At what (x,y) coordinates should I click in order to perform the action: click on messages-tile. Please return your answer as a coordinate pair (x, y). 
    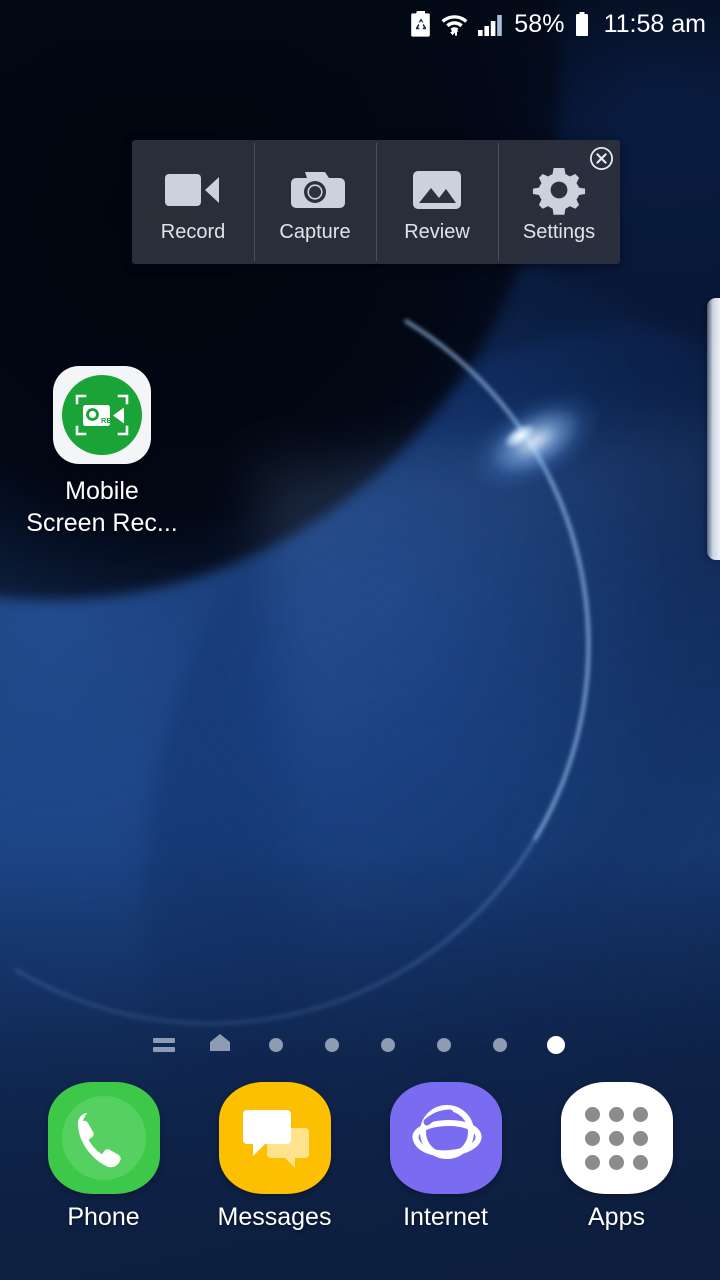
    Looking at the image, I should click on (274, 1138).